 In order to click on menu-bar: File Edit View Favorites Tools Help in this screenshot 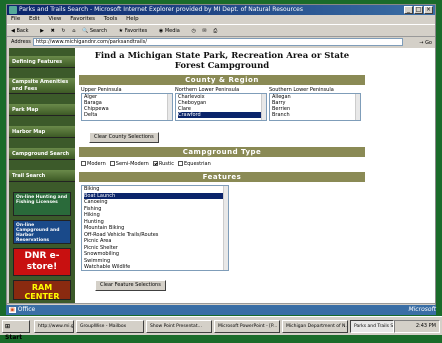, I will do `click(221, 19)`.